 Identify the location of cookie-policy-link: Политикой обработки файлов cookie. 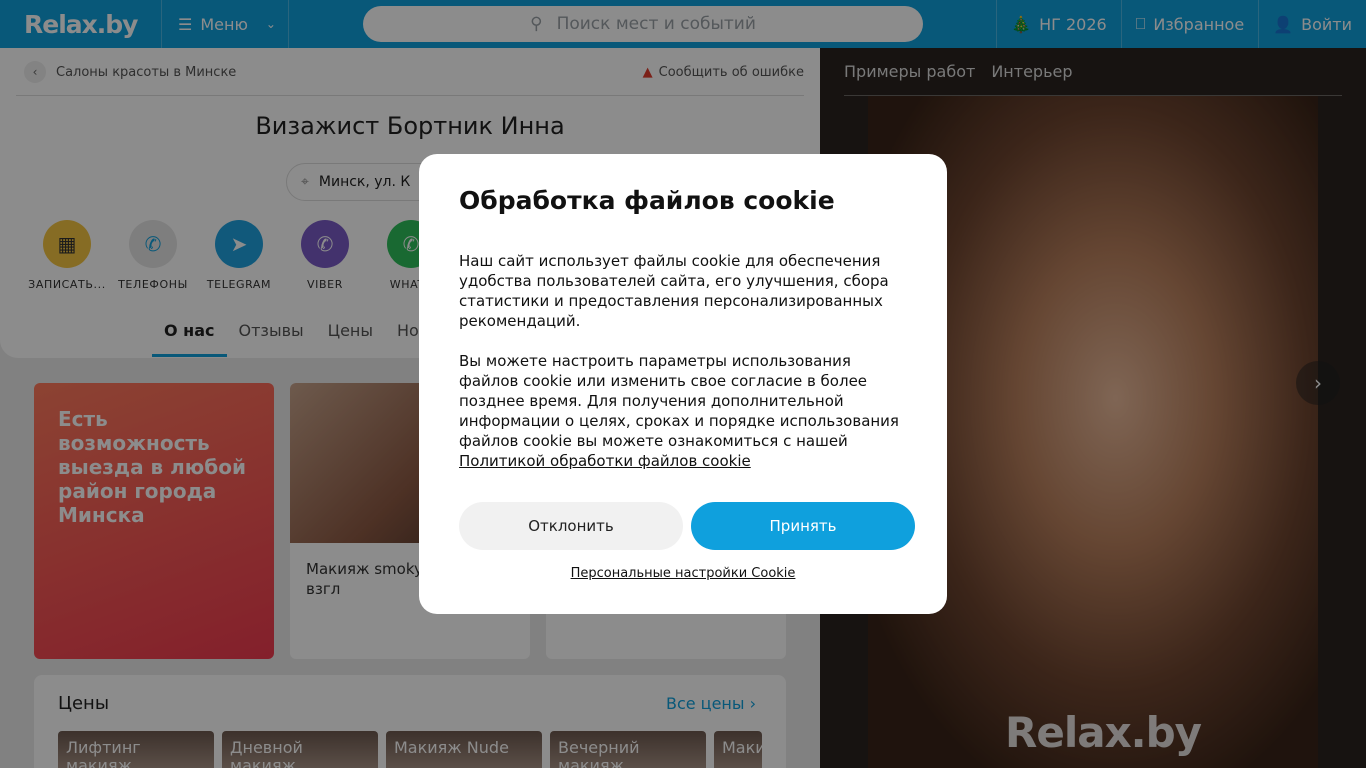
(605, 461).